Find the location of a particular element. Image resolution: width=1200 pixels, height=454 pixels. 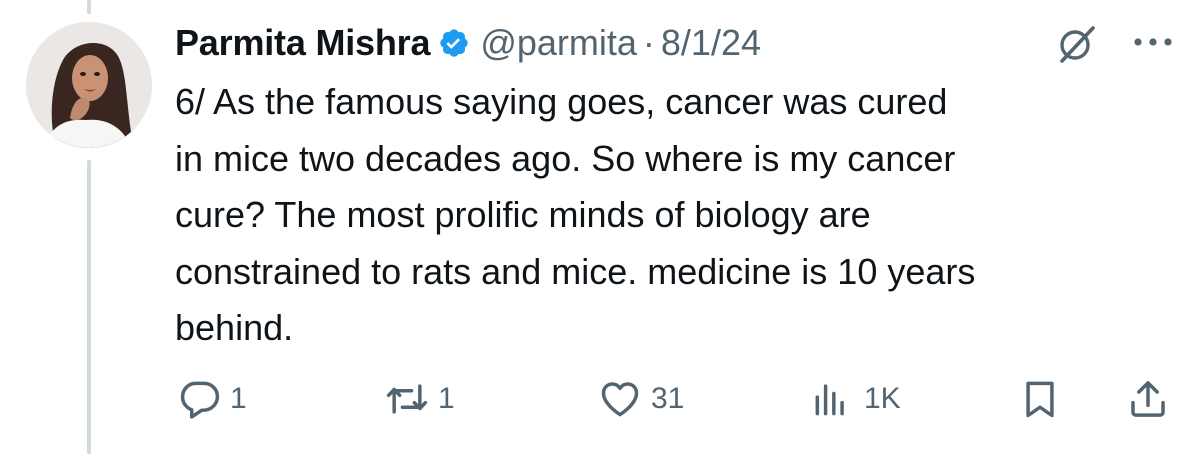

grok-icon is located at coordinates (1077, 44).